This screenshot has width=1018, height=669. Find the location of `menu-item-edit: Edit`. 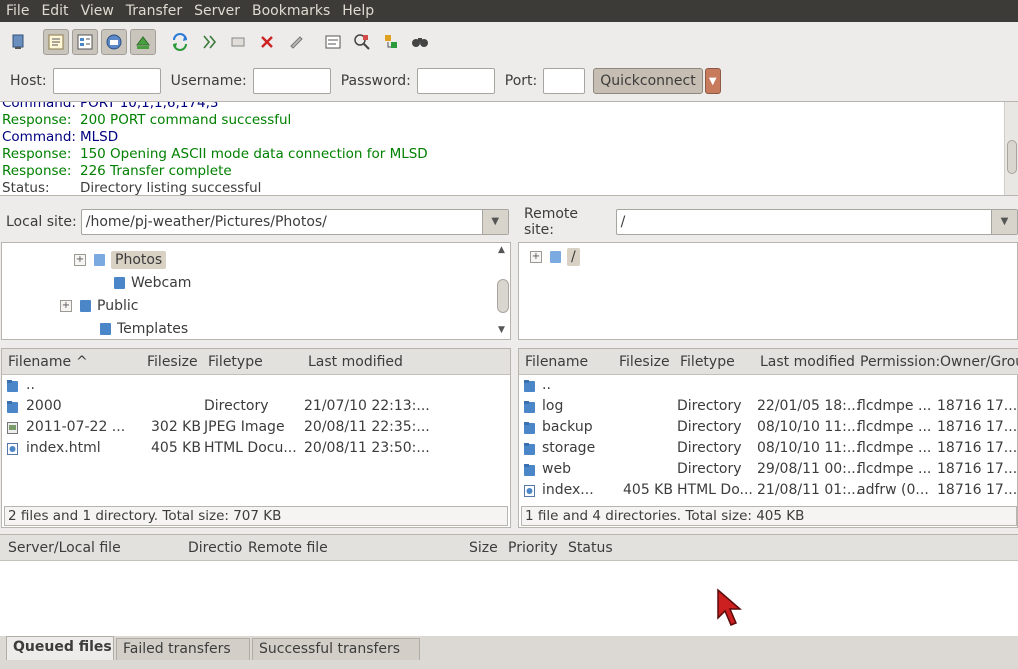

menu-item-edit: Edit is located at coordinates (54, 11).